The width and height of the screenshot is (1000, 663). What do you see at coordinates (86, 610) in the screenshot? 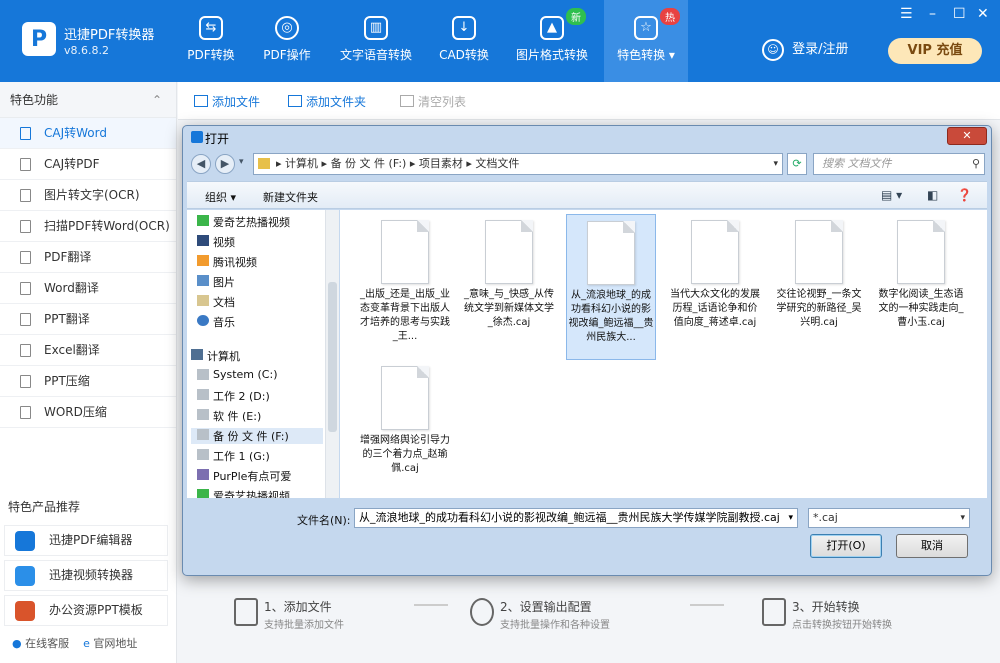
I see `product-ppt-template: 办公资源PPT模板` at bounding box center [86, 610].